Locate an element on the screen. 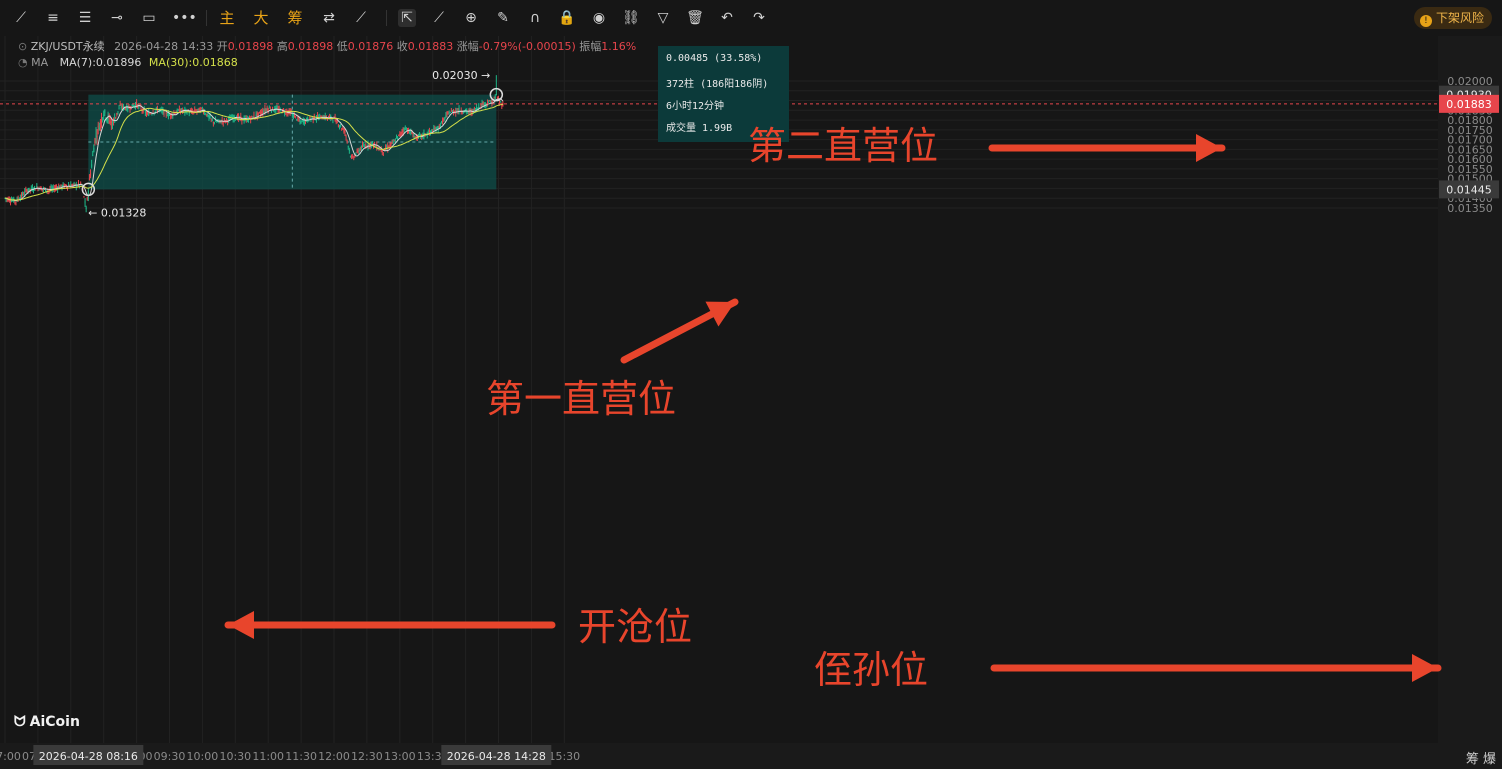 The height and width of the screenshot is (769, 1502). low-price-marker: ← 0.01328 is located at coordinates (117, 212).